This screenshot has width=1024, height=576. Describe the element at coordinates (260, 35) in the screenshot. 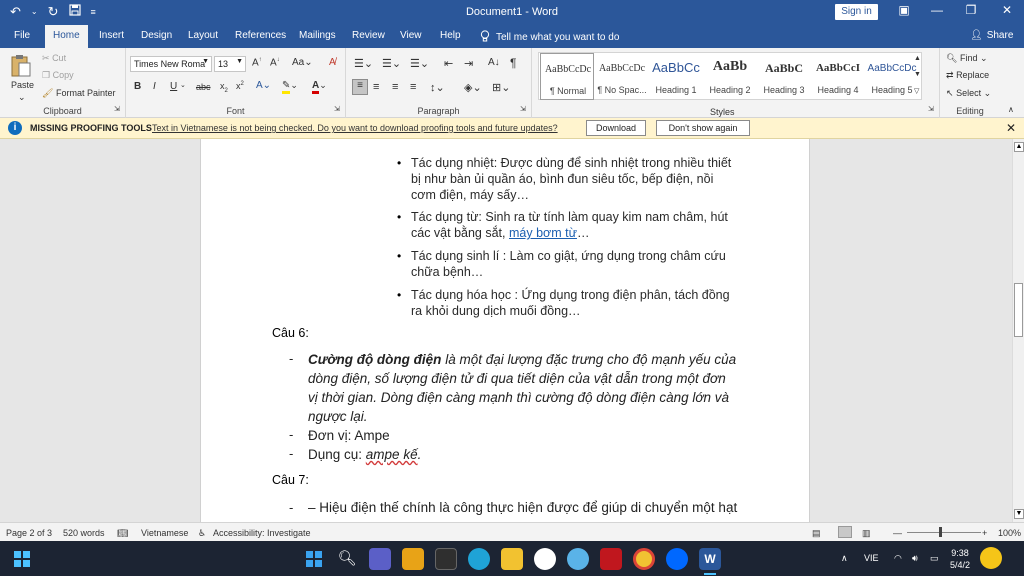

I see `tab-references: References` at that location.